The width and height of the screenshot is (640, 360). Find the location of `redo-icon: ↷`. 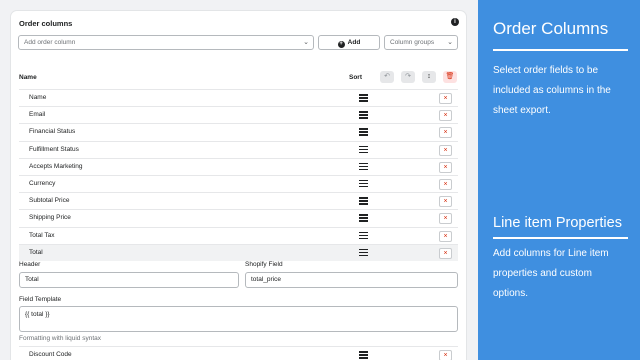

redo-icon: ↷ is located at coordinates (408, 77).